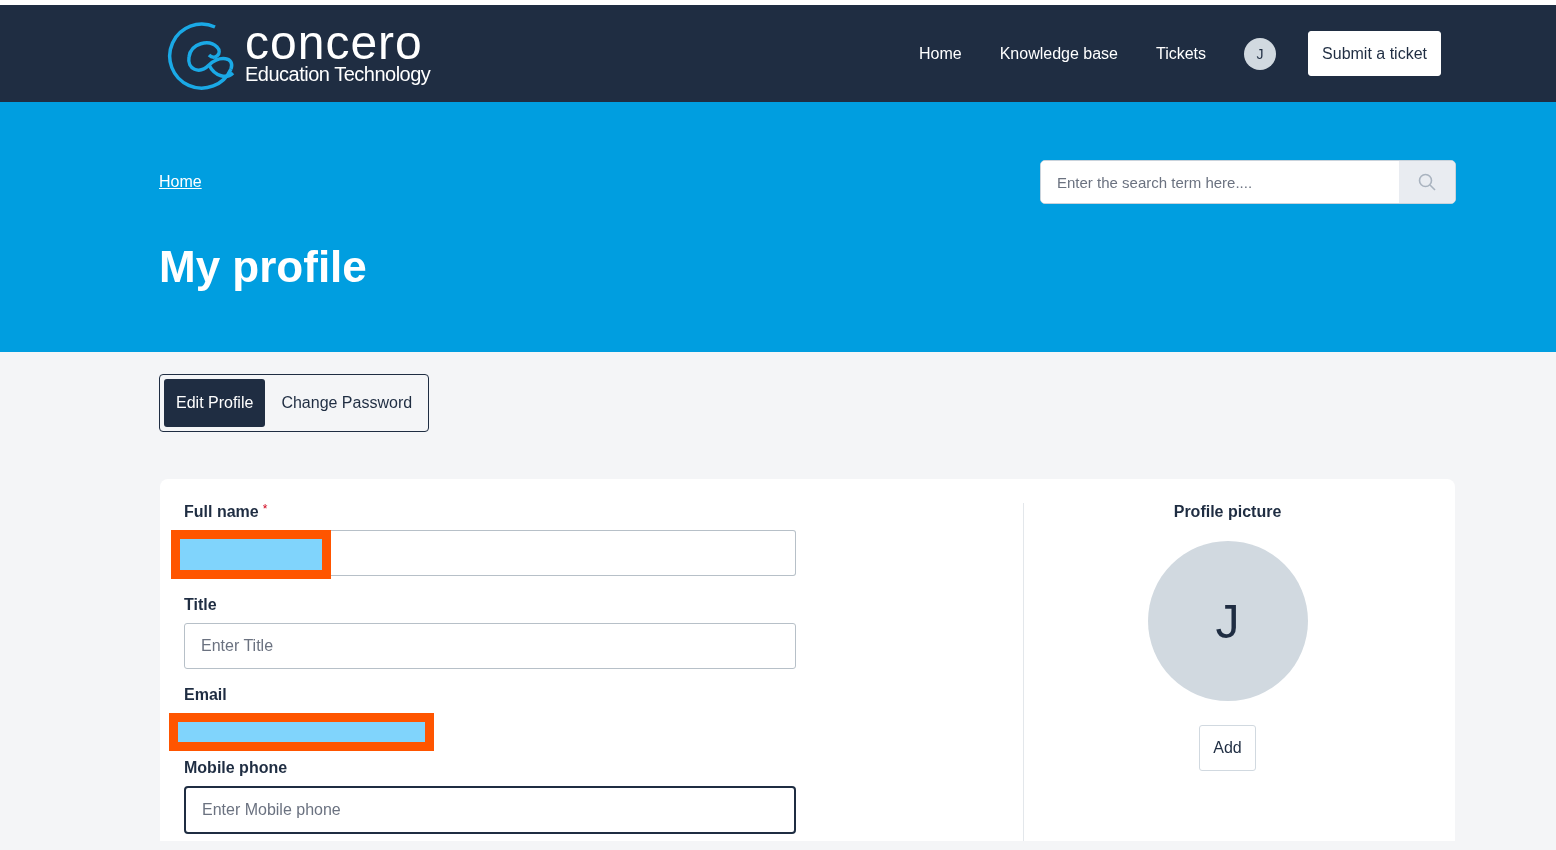  I want to click on page-title: My profile, so click(263, 267).